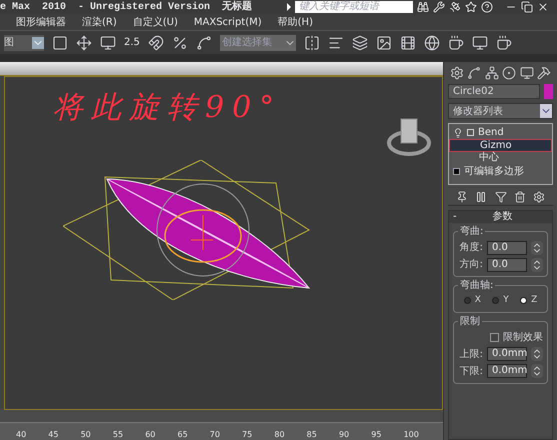 The height and width of the screenshot is (440, 557). Describe the element at coordinates (487, 7) in the screenshot. I see `help-icon` at that location.